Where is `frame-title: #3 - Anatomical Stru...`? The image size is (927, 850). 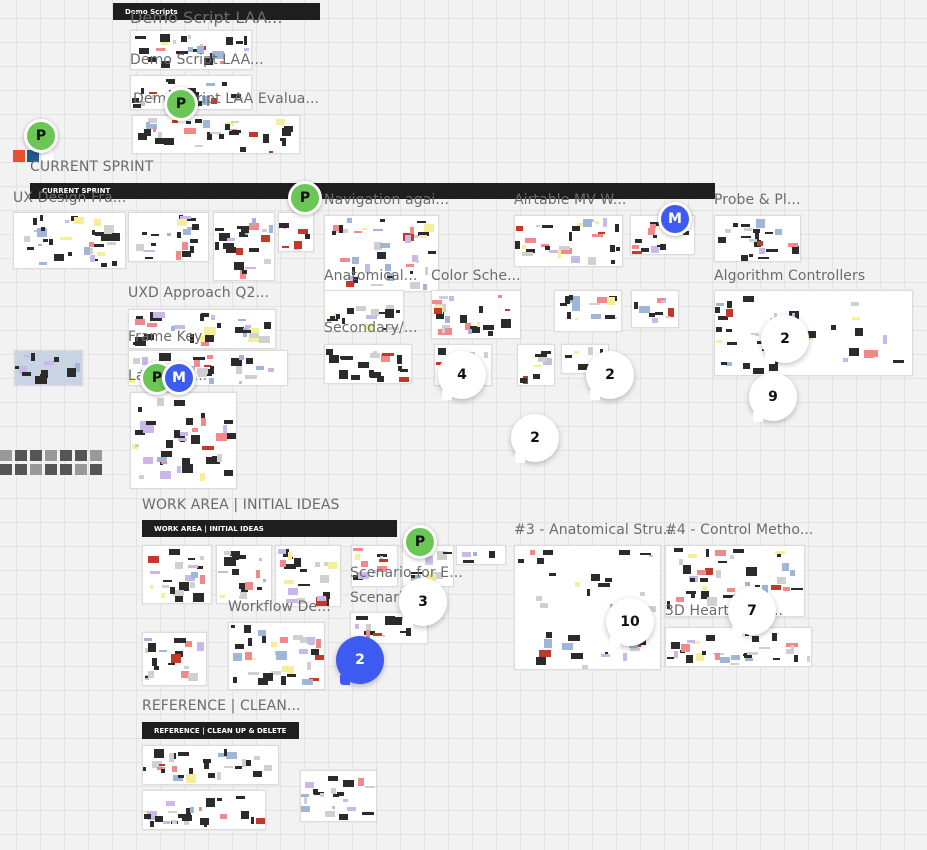
frame-title: #3 - Anatomical Stru... is located at coordinates (595, 530).